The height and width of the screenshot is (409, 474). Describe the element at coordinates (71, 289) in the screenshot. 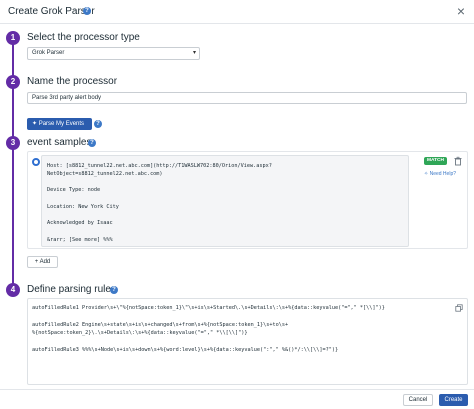

I see `step-4-title: Define parsing rules` at that location.